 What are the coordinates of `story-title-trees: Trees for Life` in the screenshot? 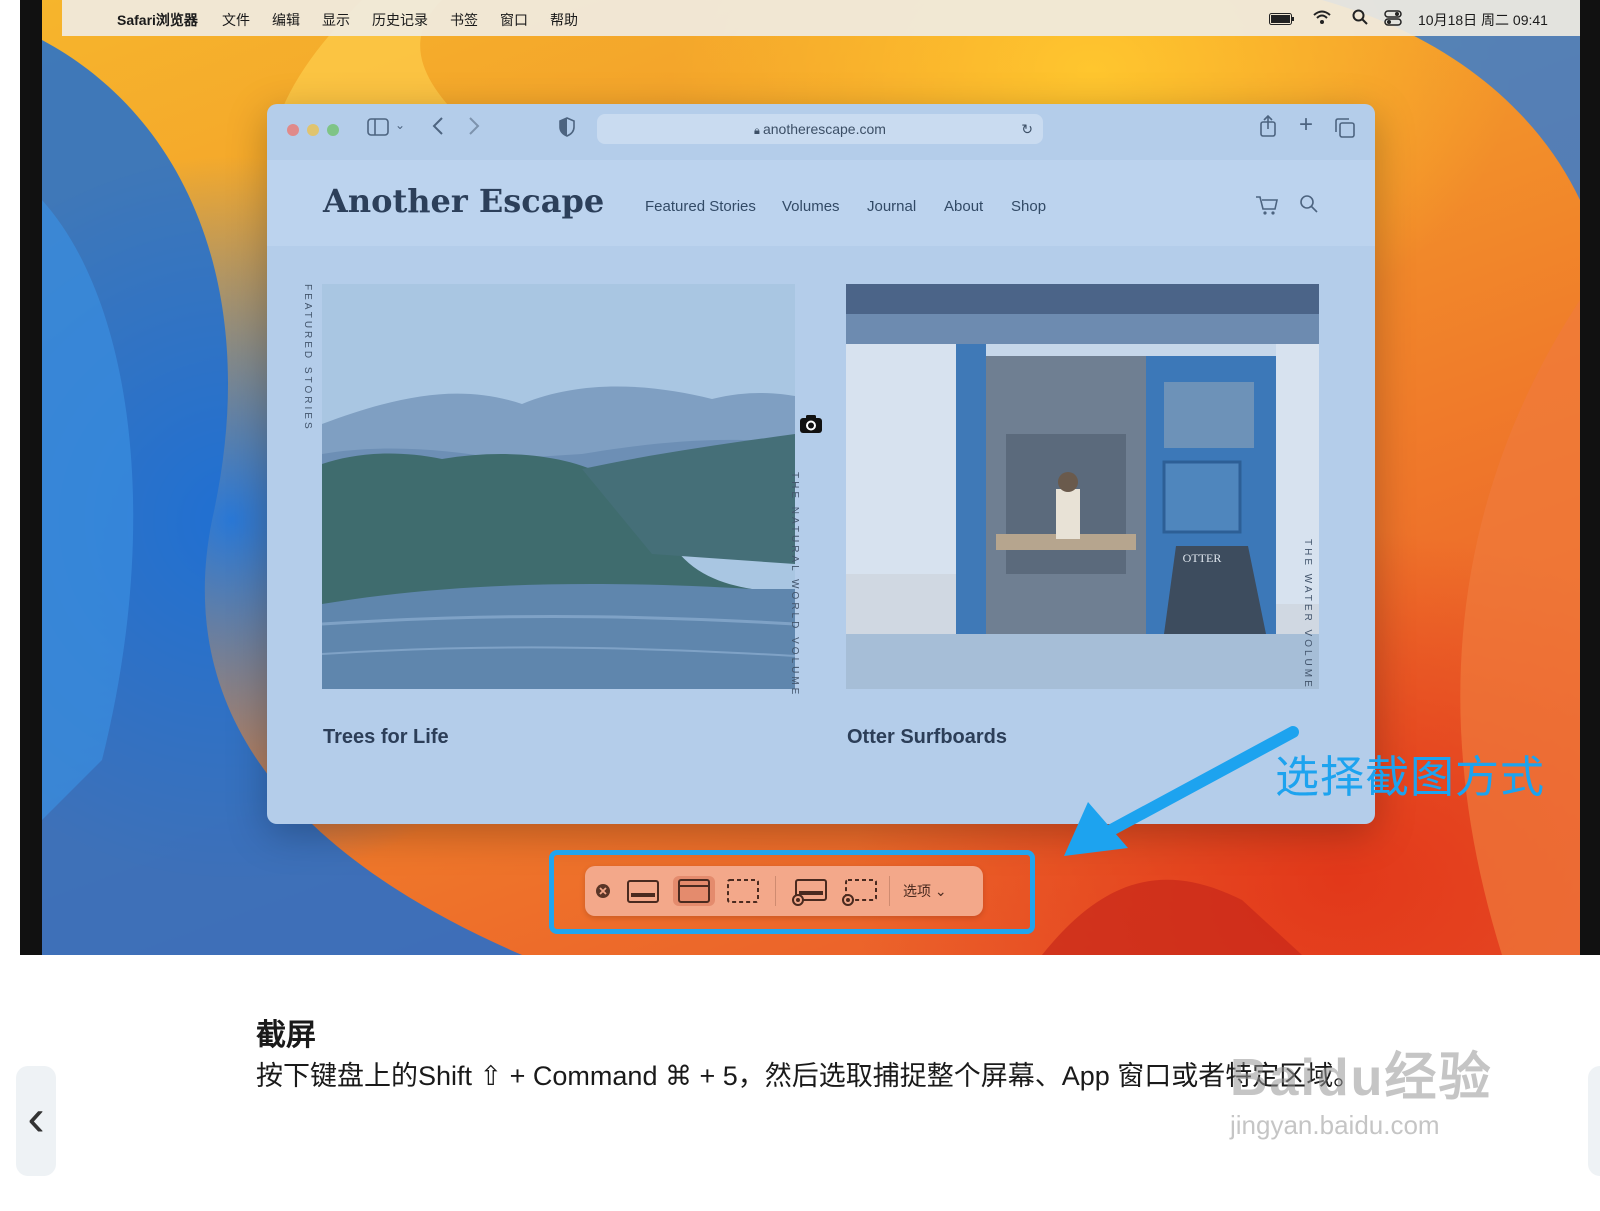 It's located at (386, 737).